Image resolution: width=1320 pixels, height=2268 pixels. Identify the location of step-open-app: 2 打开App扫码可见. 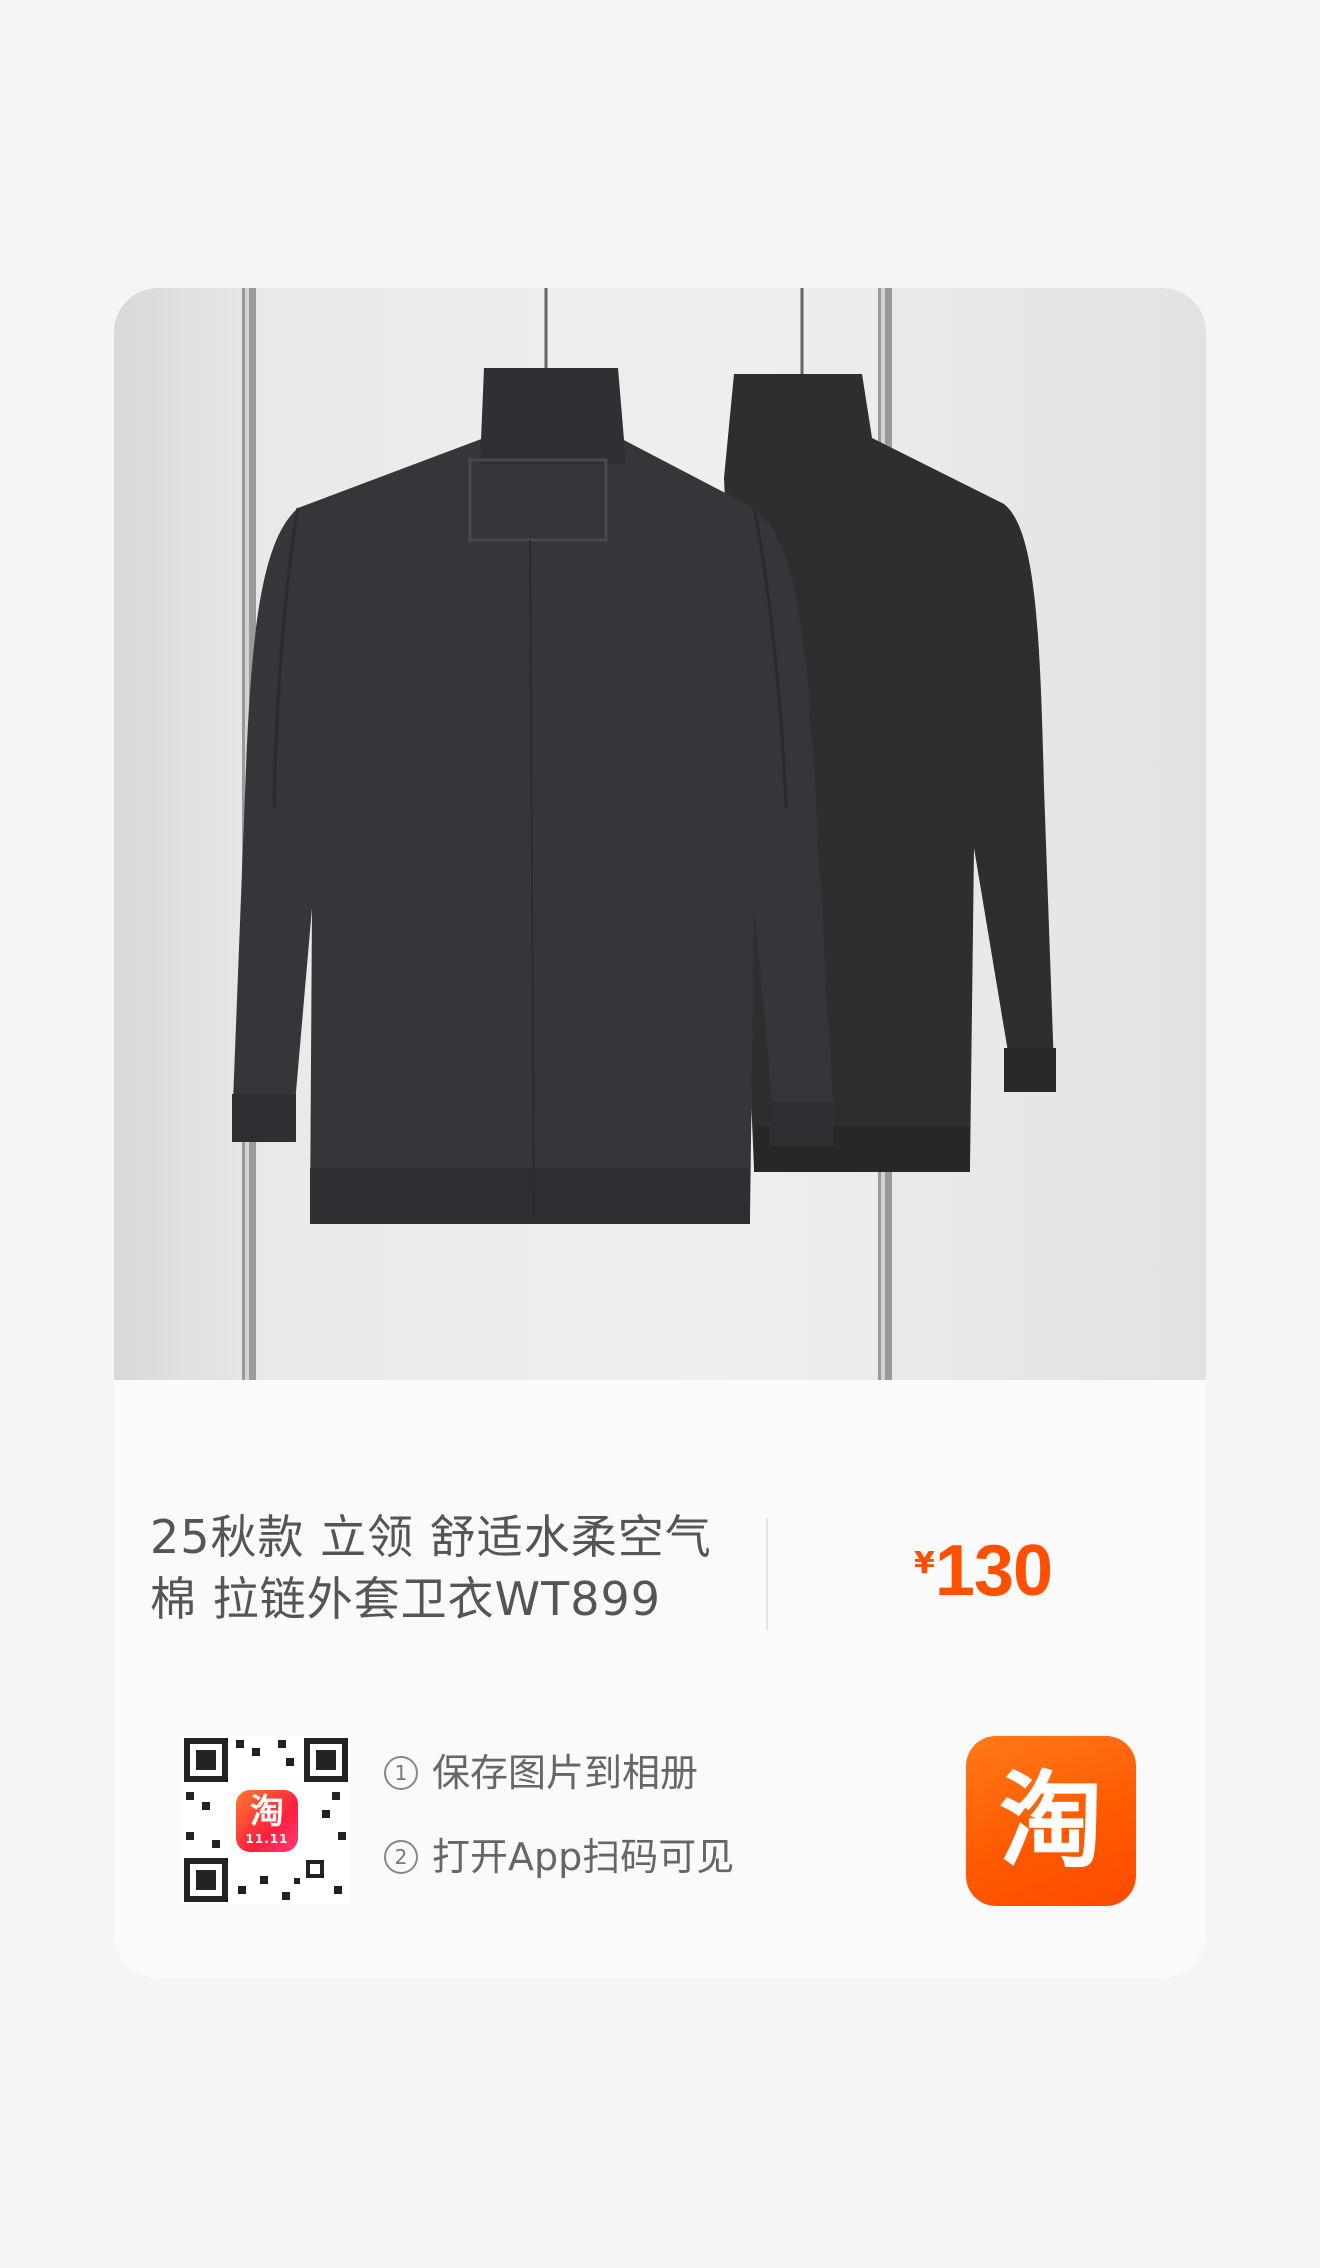
(559, 1857).